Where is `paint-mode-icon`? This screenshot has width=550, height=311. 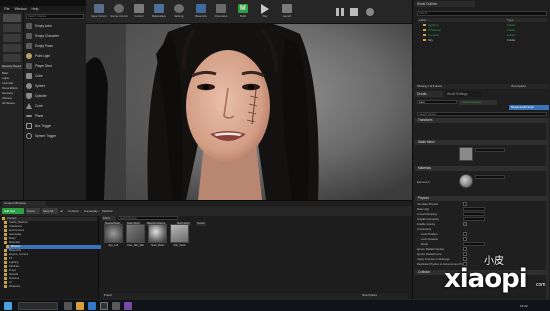 paint-mode-icon is located at coordinates (12, 28).